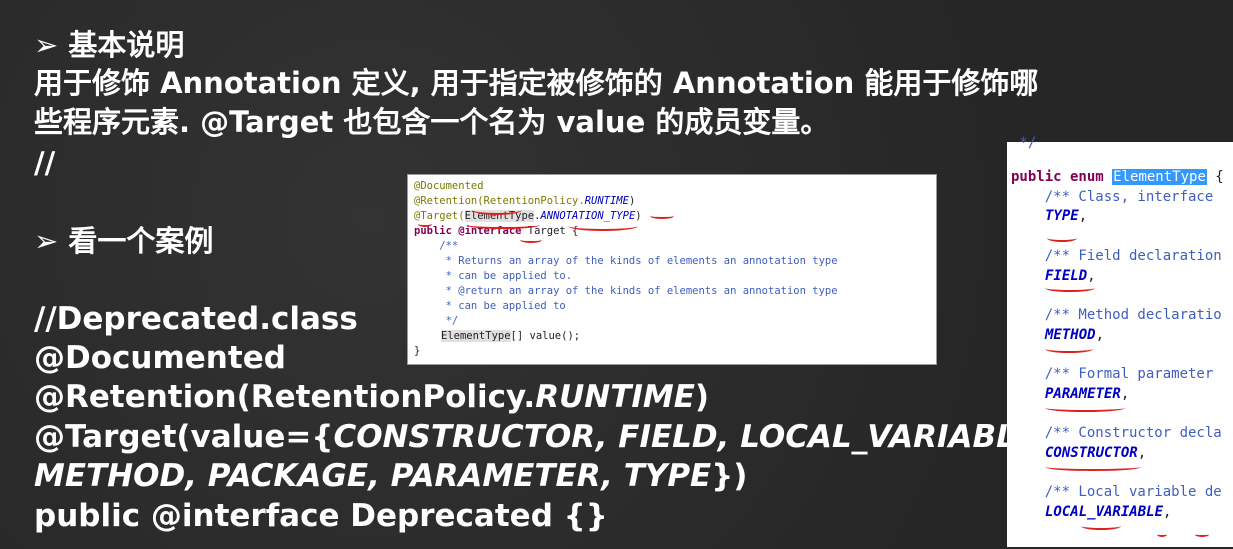 The image size is (1233, 549). Describe the element at coordinates (1062, 177) in the screenshot. I see `code-token: public enum` at that location.